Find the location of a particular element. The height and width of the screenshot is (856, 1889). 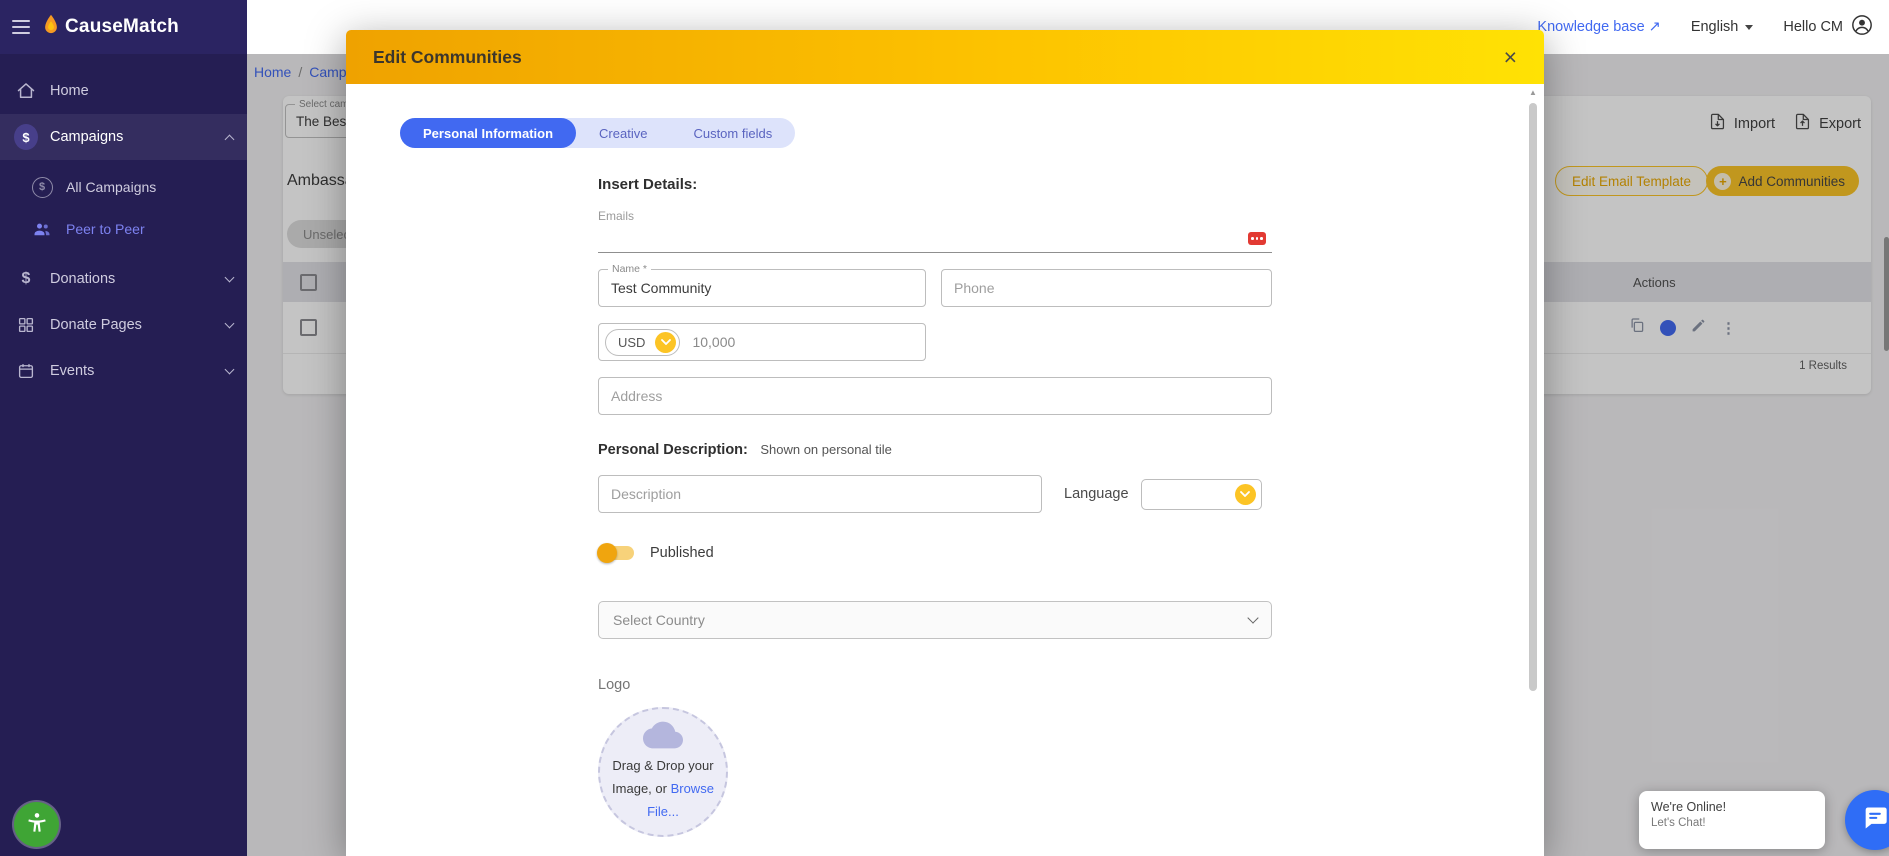

address-input is located at coordinates (935, 396).